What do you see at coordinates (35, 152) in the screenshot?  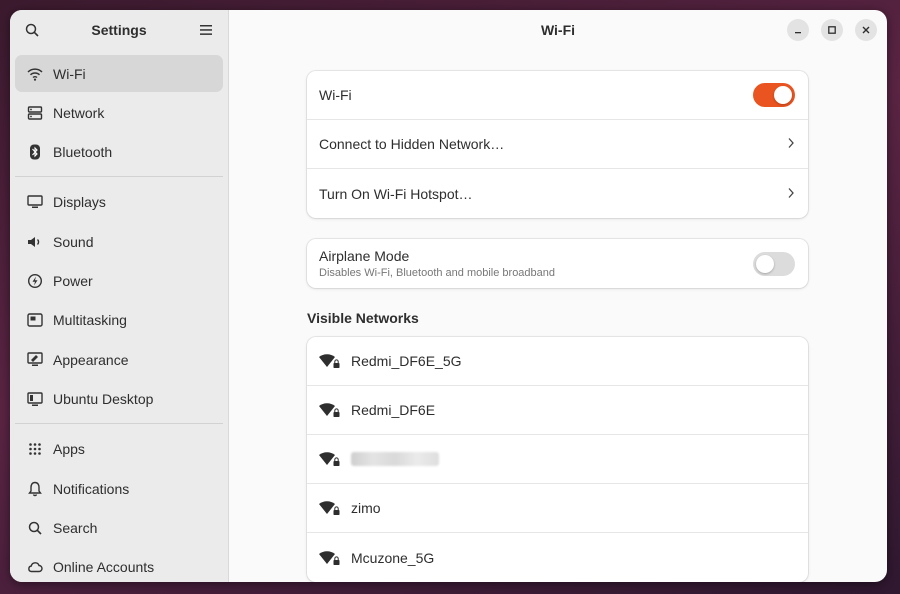 I see `bluetooth-icon` at bounding box center [35, 152].